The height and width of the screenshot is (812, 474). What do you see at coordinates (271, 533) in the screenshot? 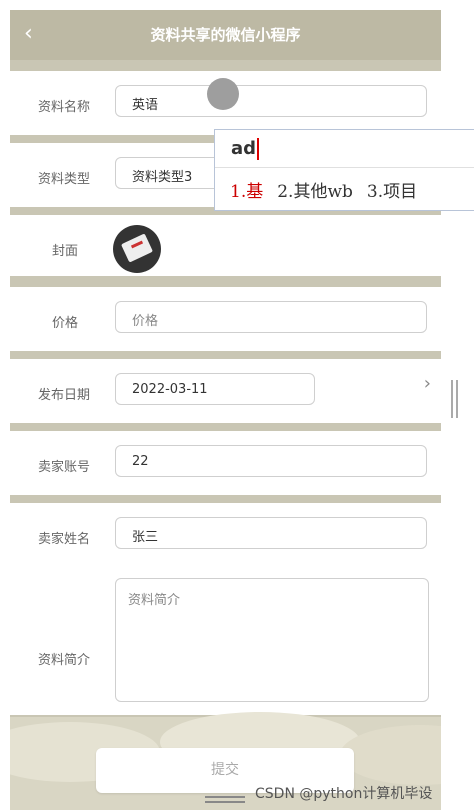
I see `seller-name-input: 张三` at bounding box center [271, 533].